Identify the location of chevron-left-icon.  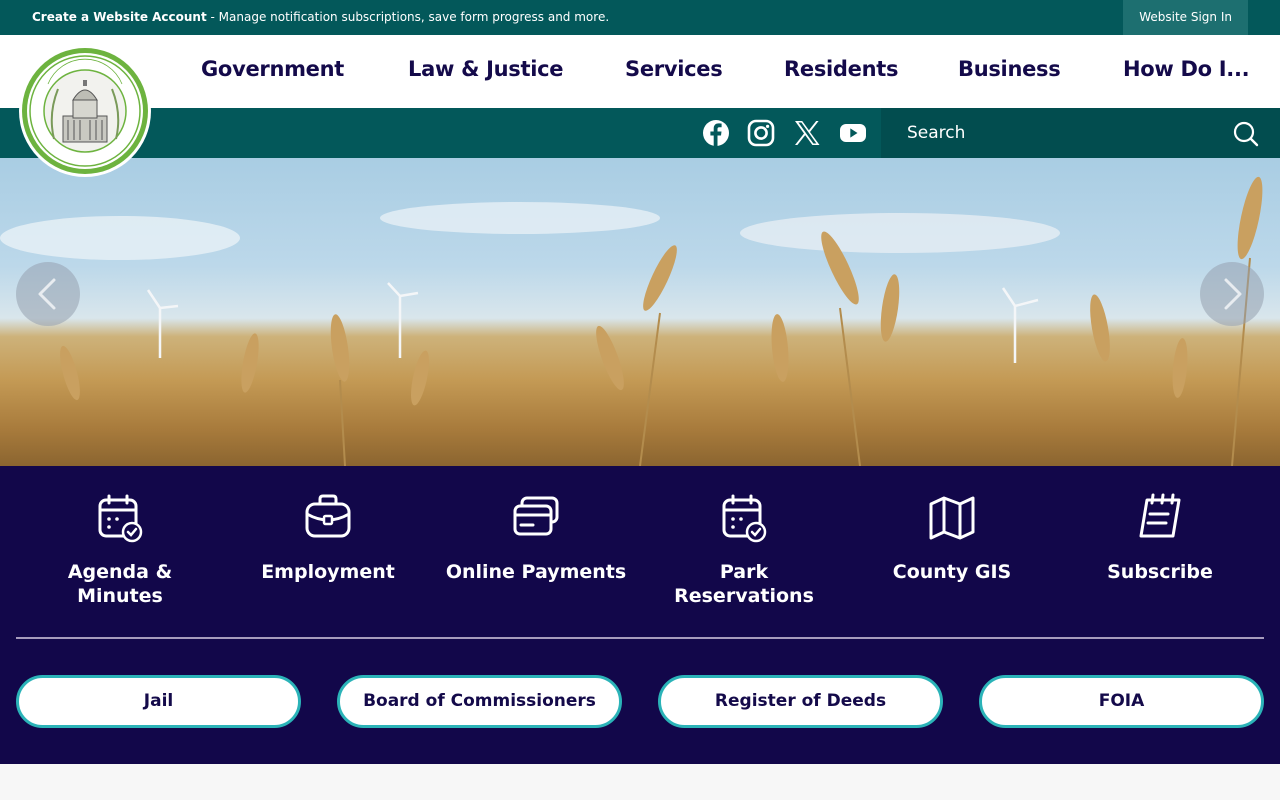
(47, 294).